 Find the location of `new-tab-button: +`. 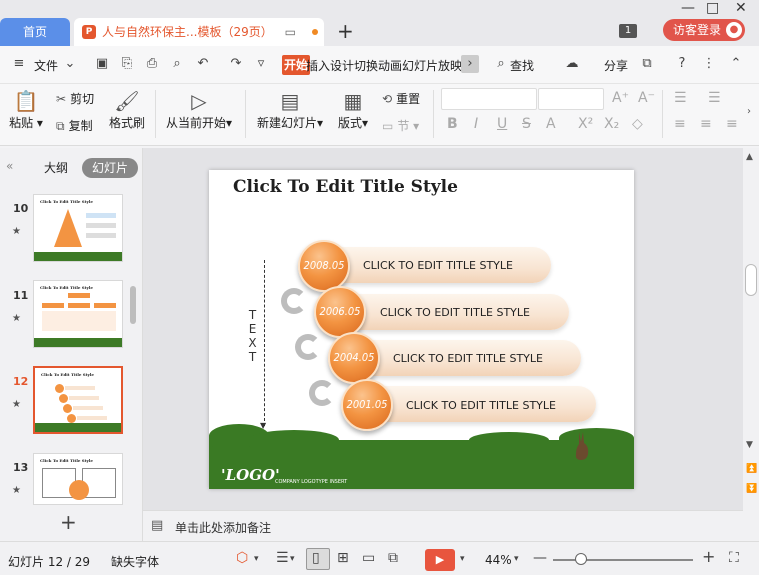

new-tab-button: + is located at coordinates (345, 31).